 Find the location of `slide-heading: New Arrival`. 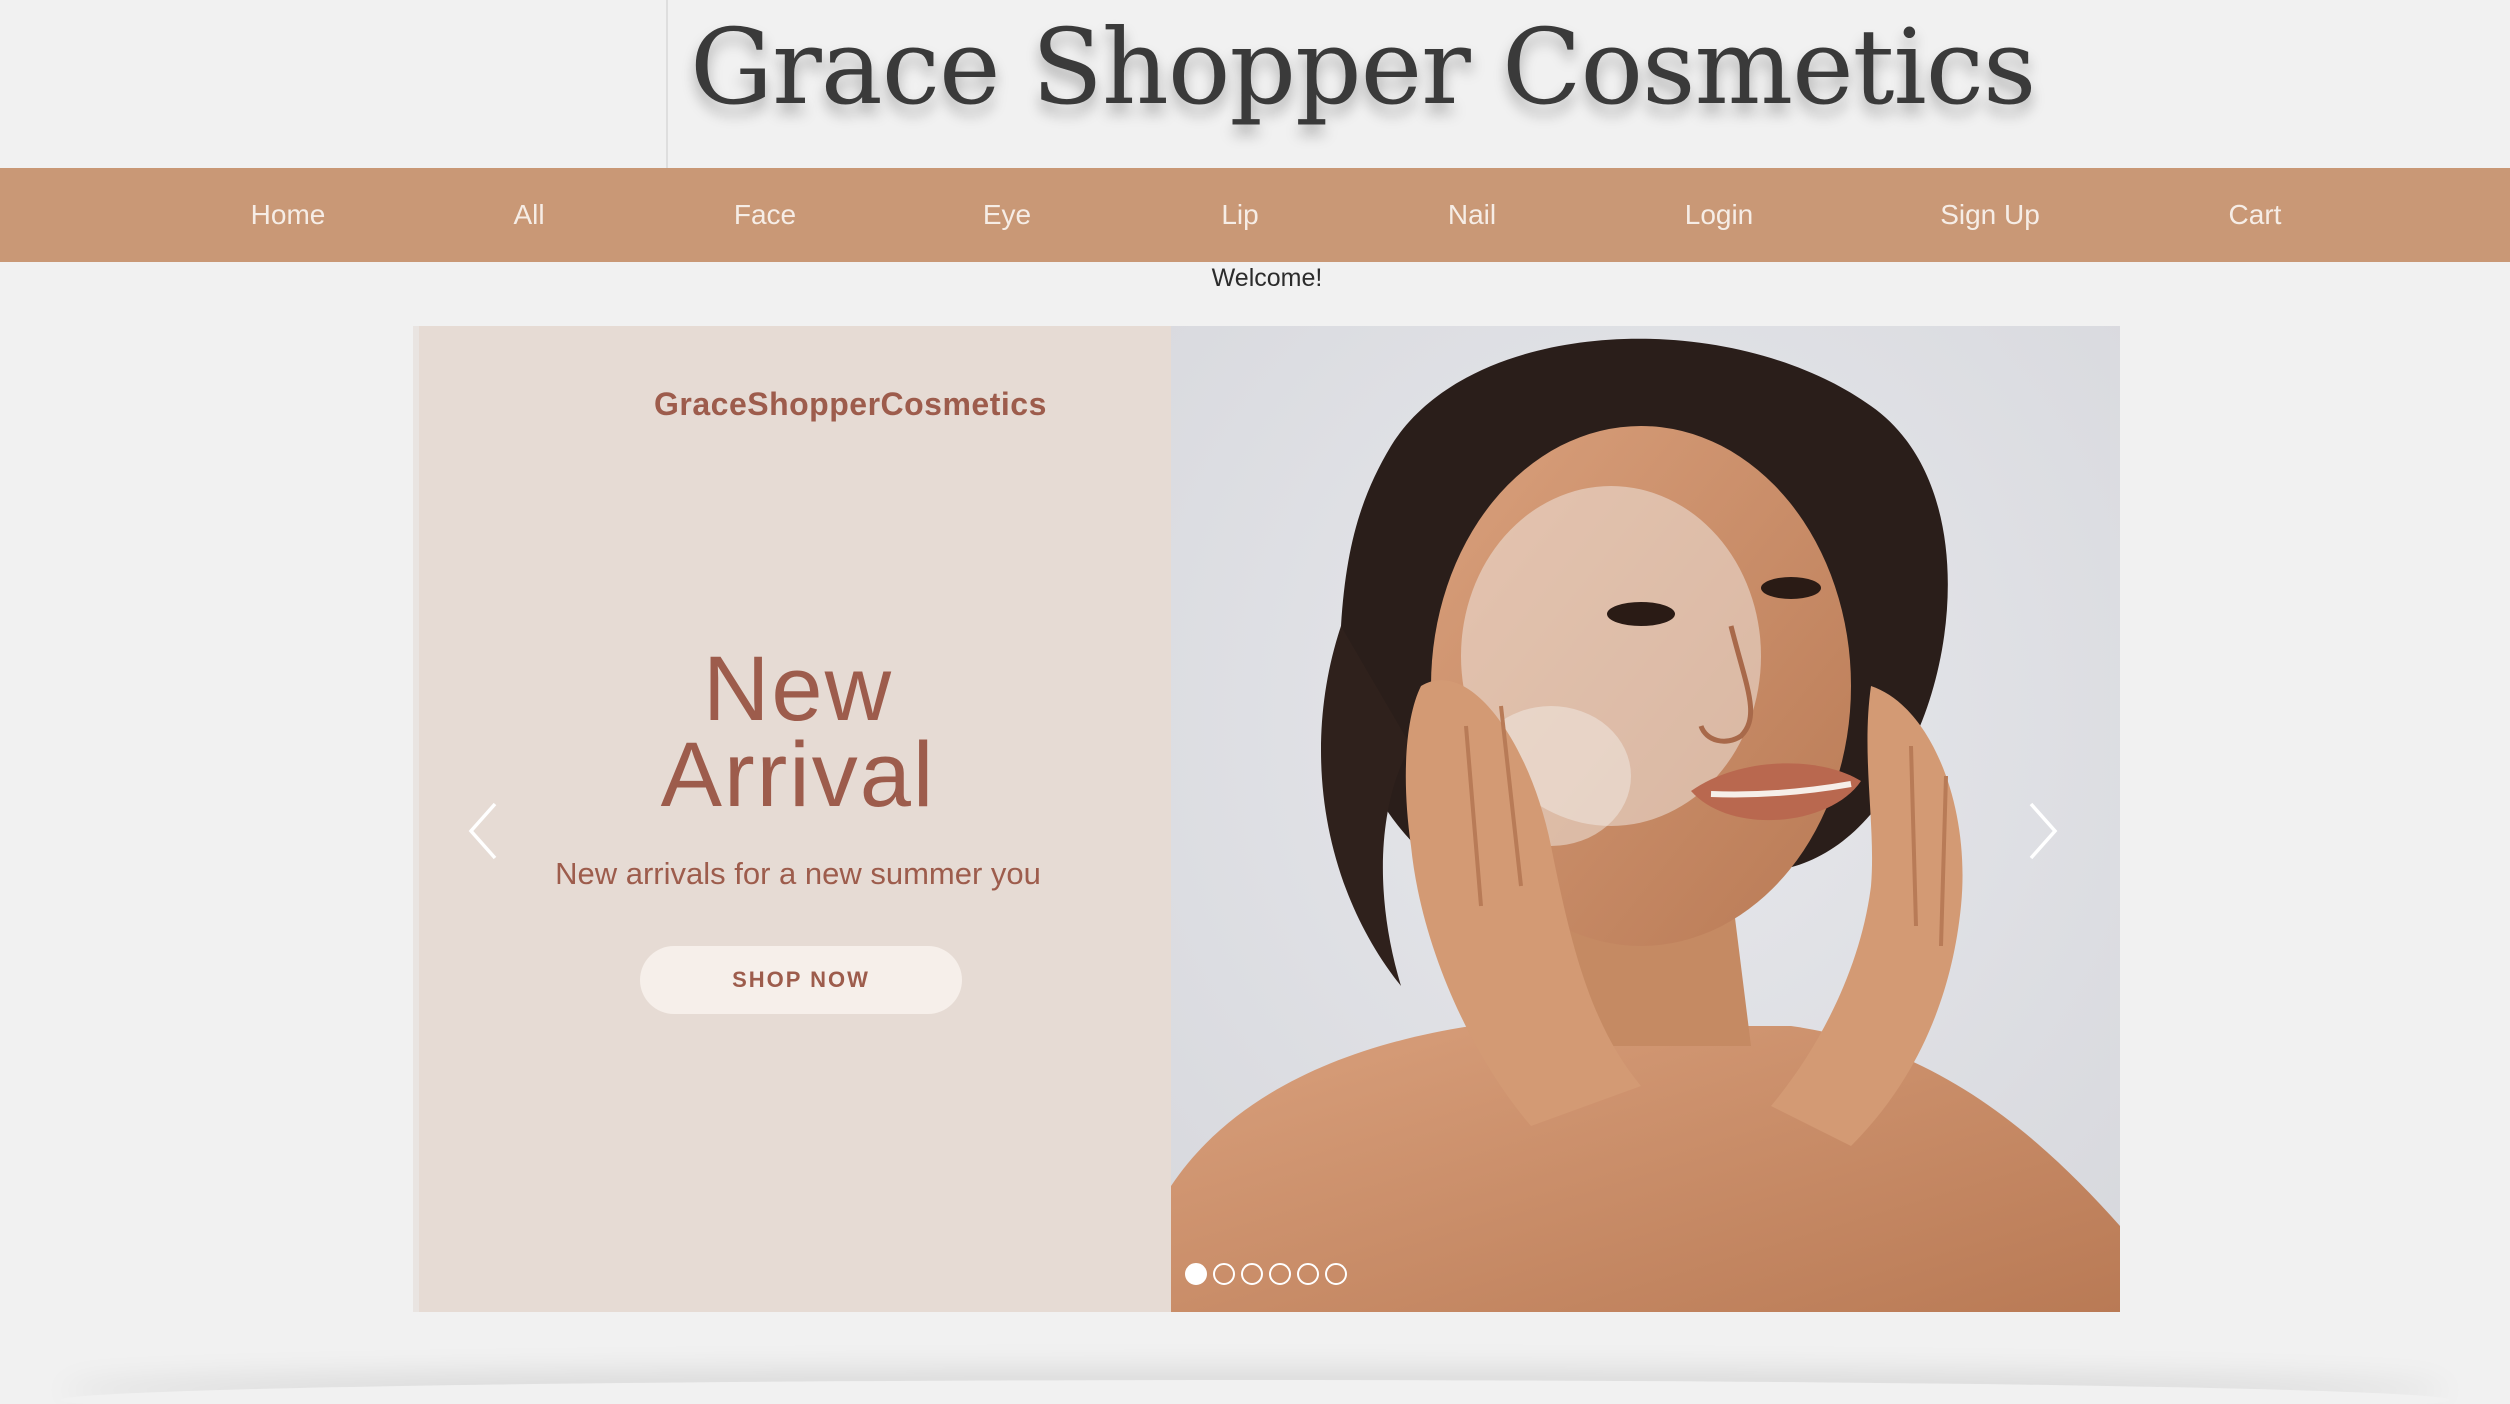

slide-heading: New Arrival is located at coordinates (798, 732).